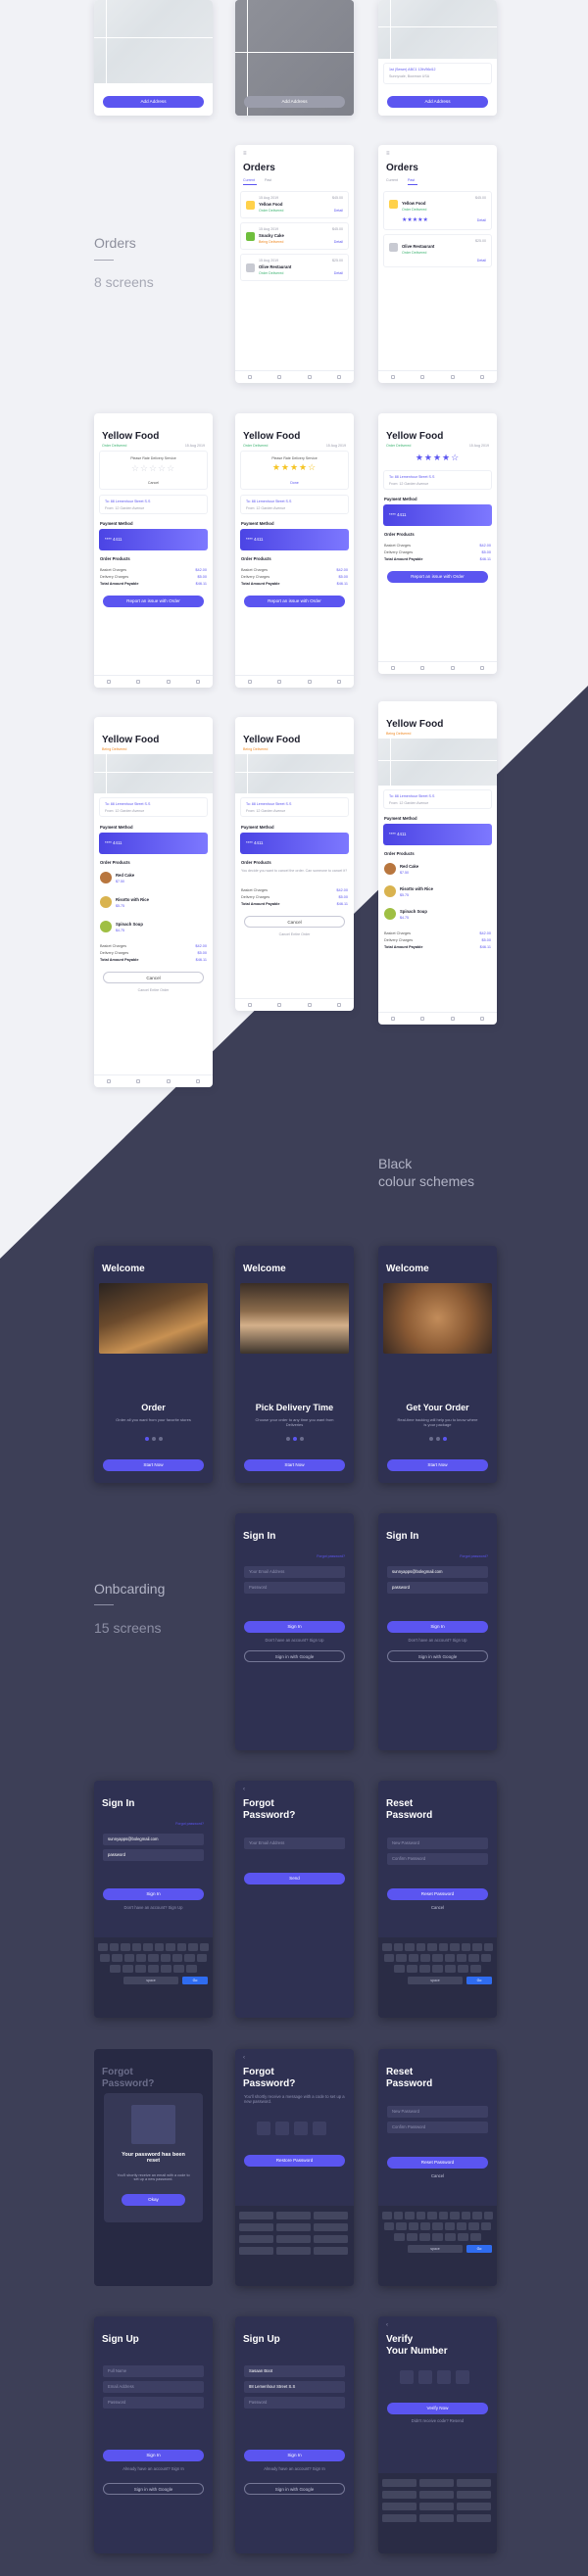 Image resolution: width=588 pixels, height=2576 pixels. What do you see at coordinates (294, 2387) in the screenshot?
I see `email-field: 88 Lemenhour Street S.S` at bounding box center [294, 2387].